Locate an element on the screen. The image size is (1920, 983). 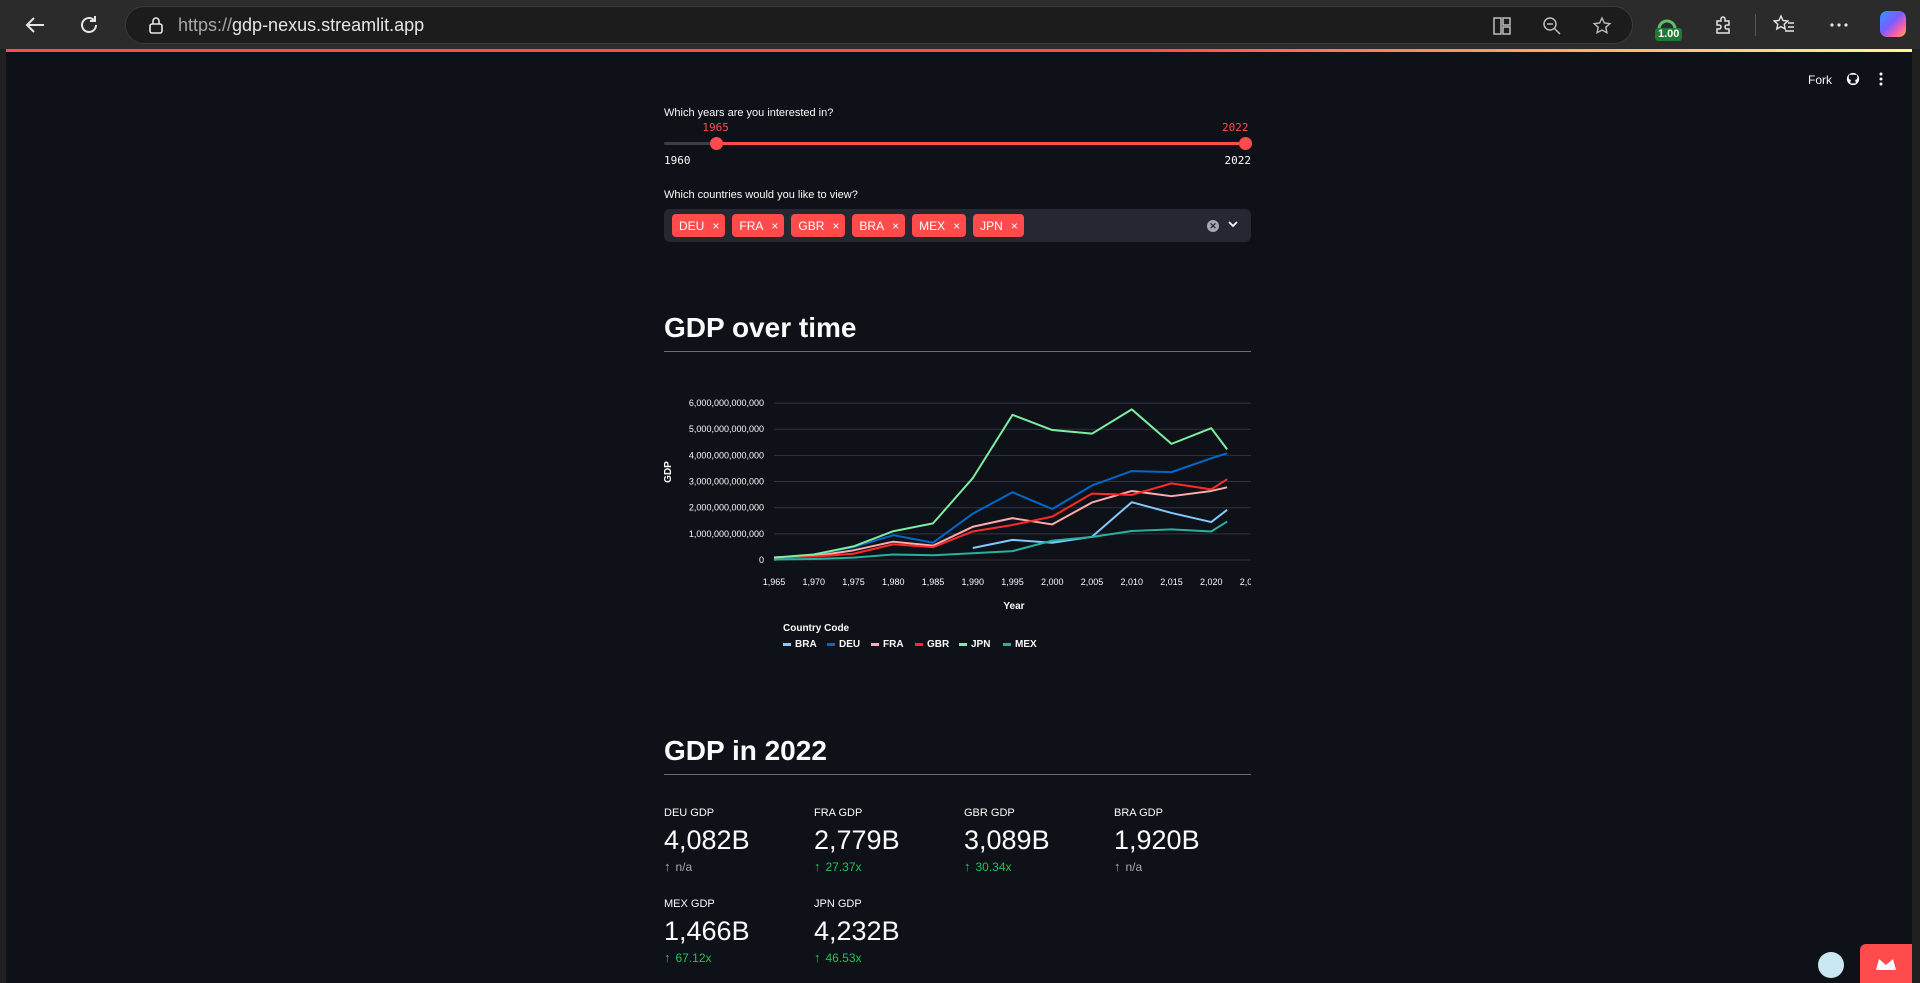
reload-icon is located at coordinates (89, 24).